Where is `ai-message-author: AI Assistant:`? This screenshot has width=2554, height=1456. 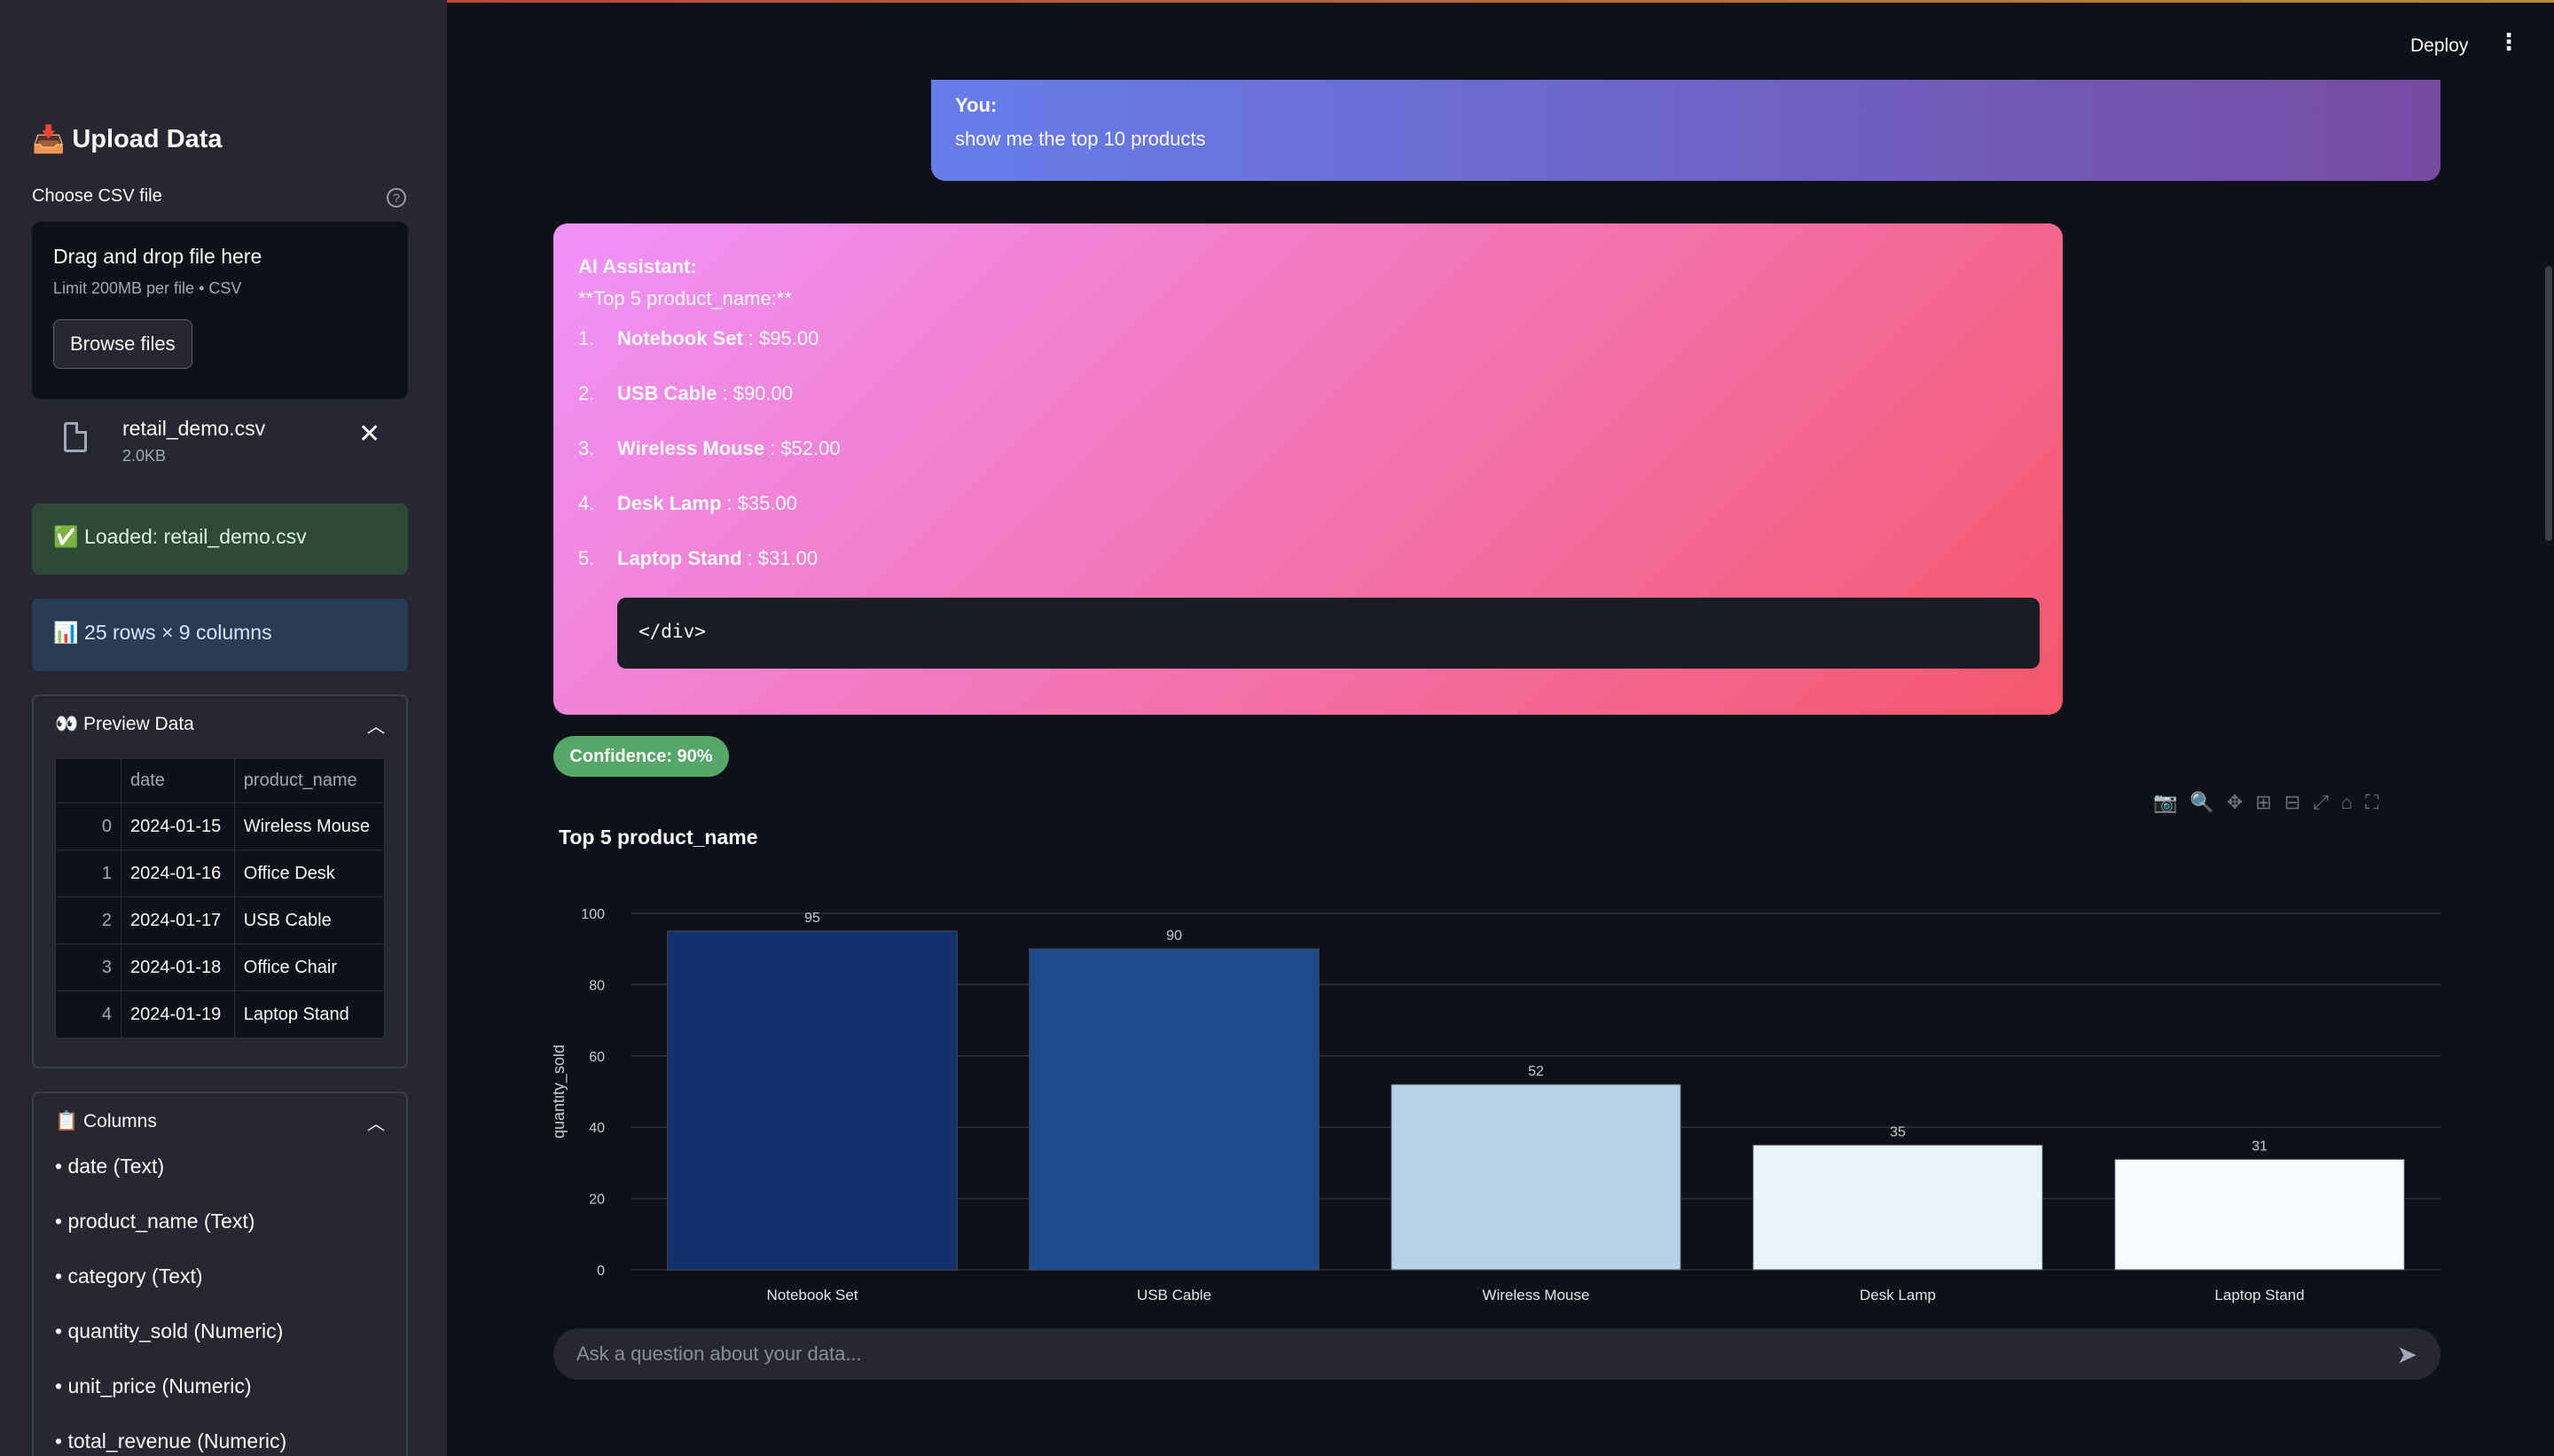 ai-message-author: AI Assistant: is located at coordinates (637, 266).